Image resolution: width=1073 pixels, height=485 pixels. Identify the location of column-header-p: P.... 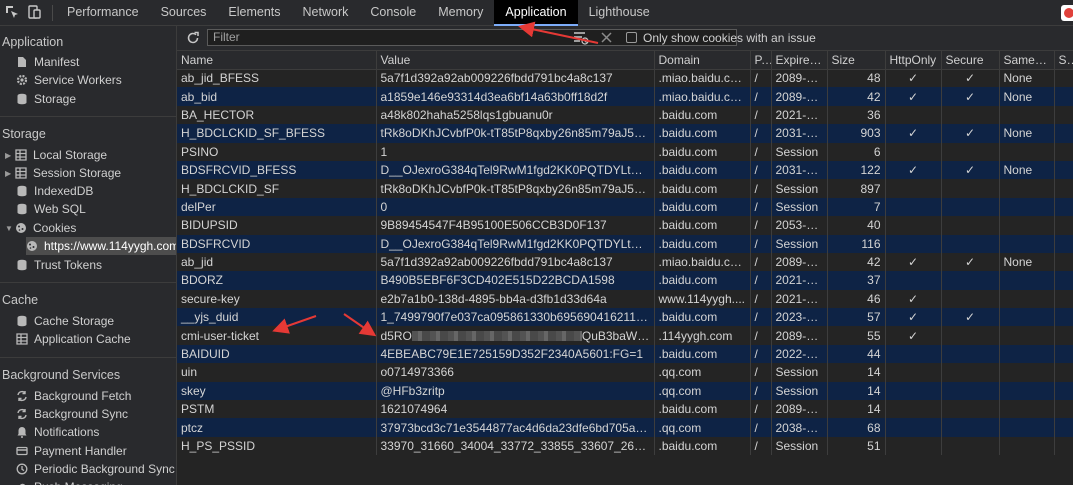
(761, 60).